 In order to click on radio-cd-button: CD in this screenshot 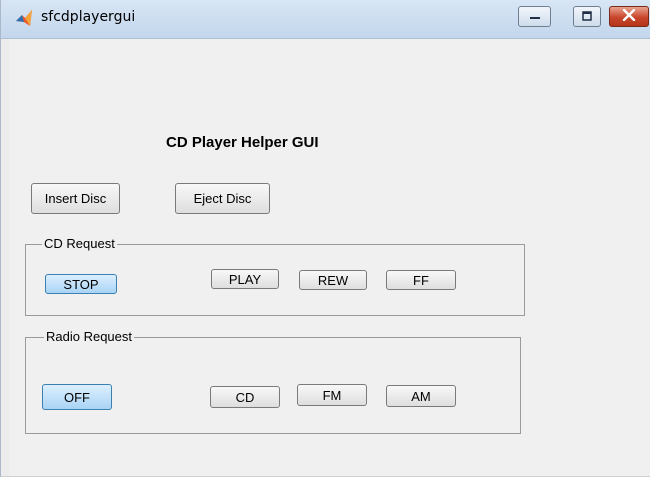, I will do `click(245, 397)`.